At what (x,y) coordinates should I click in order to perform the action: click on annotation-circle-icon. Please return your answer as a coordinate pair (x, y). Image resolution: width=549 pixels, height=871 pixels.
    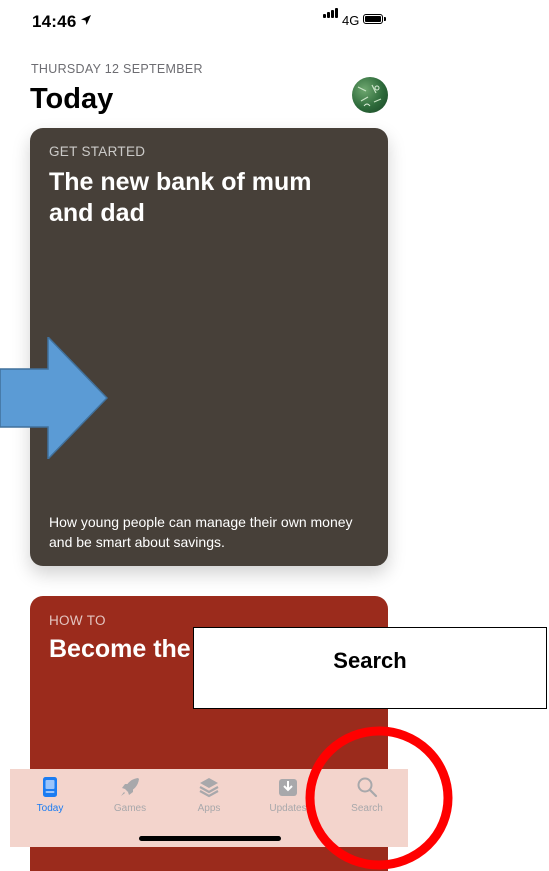
    Looking at the image, I should click on (379, 798).